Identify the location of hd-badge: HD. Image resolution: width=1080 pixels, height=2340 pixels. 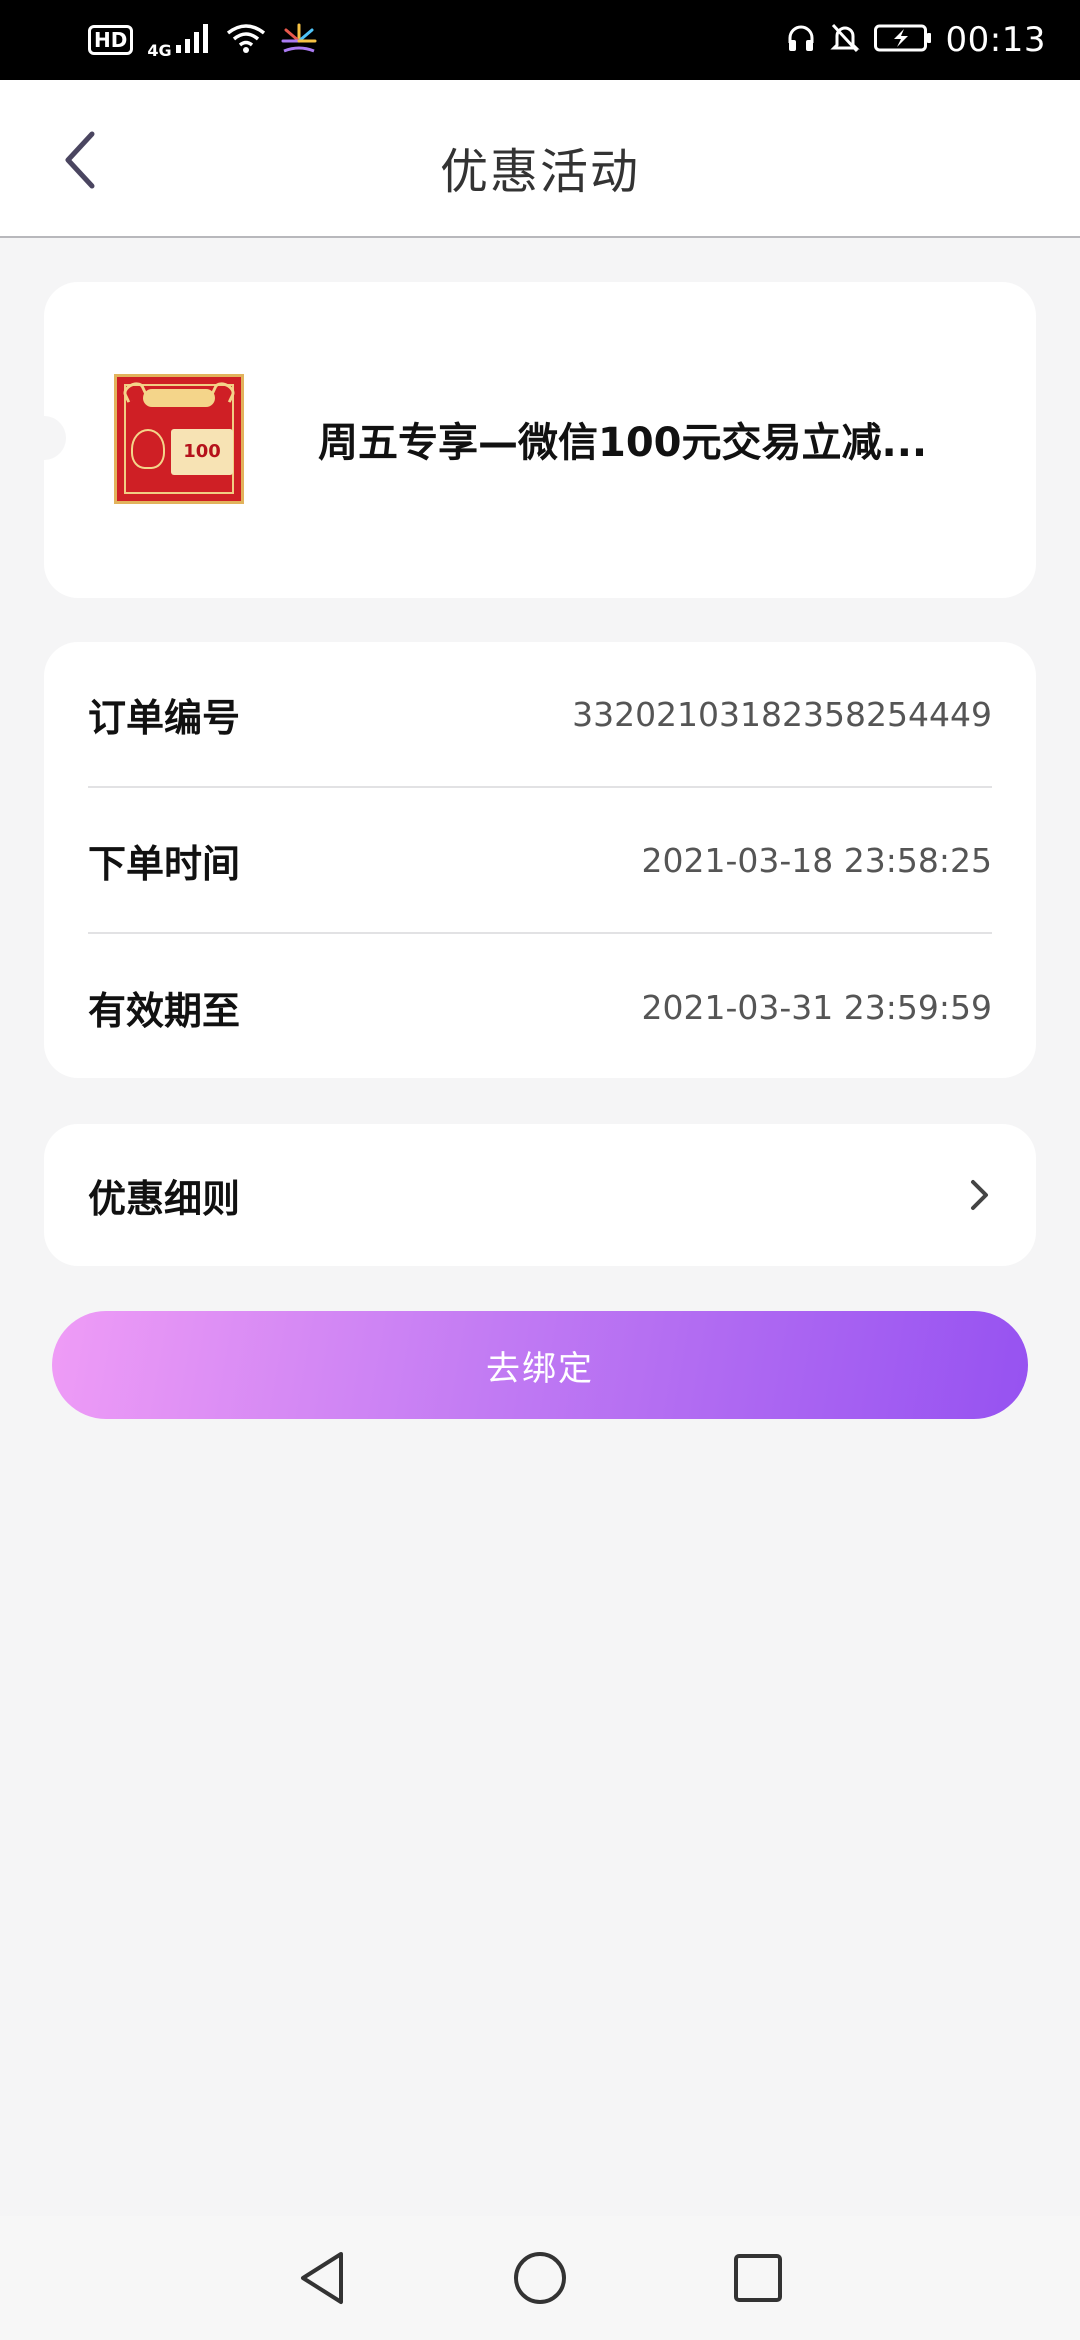
(111, 40).